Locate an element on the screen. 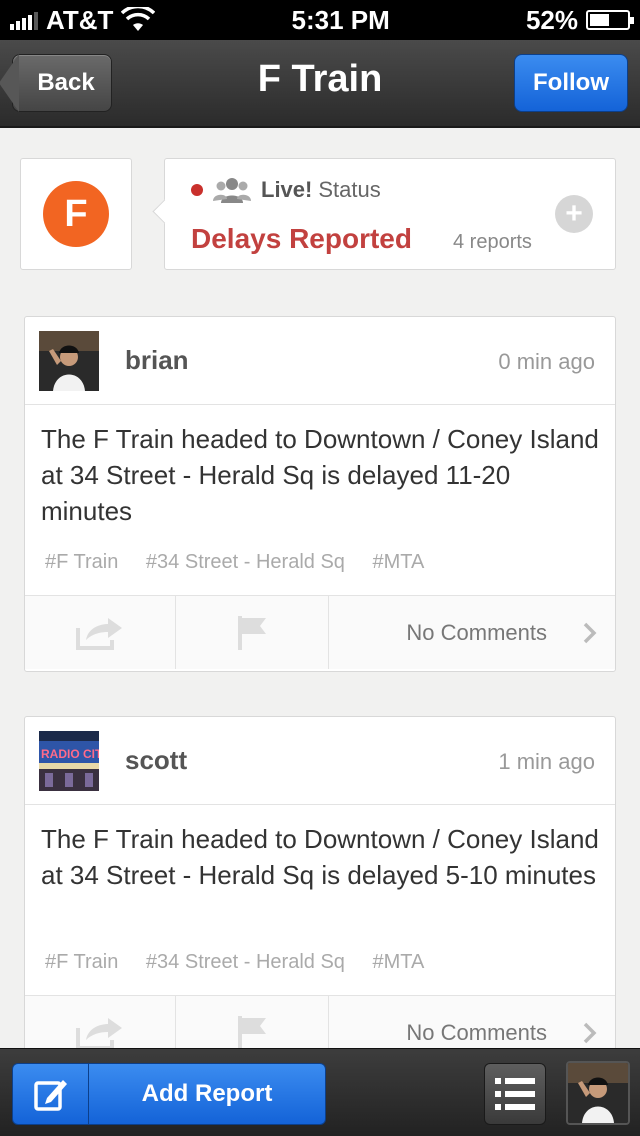 This screenshot has width=640, height=1136. share-button is located at coordinates (100, 632).